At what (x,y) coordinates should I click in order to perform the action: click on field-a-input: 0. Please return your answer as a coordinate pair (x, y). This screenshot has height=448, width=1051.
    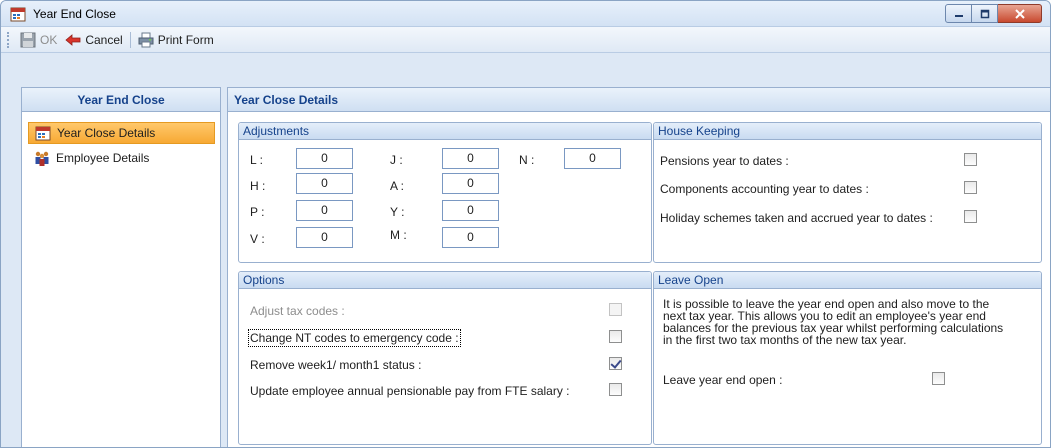
    Looking at the image, I should click on (470, 183).